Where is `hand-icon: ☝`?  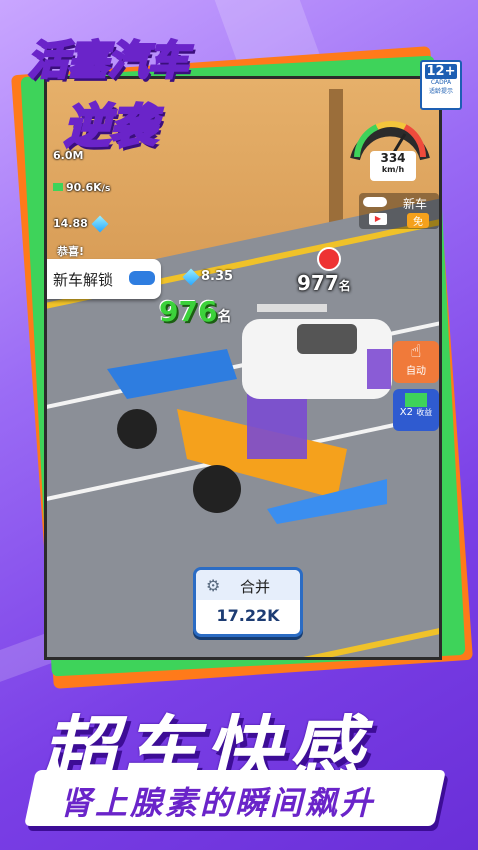
hand-icon: ☝ is located at coordinates (416, 351).